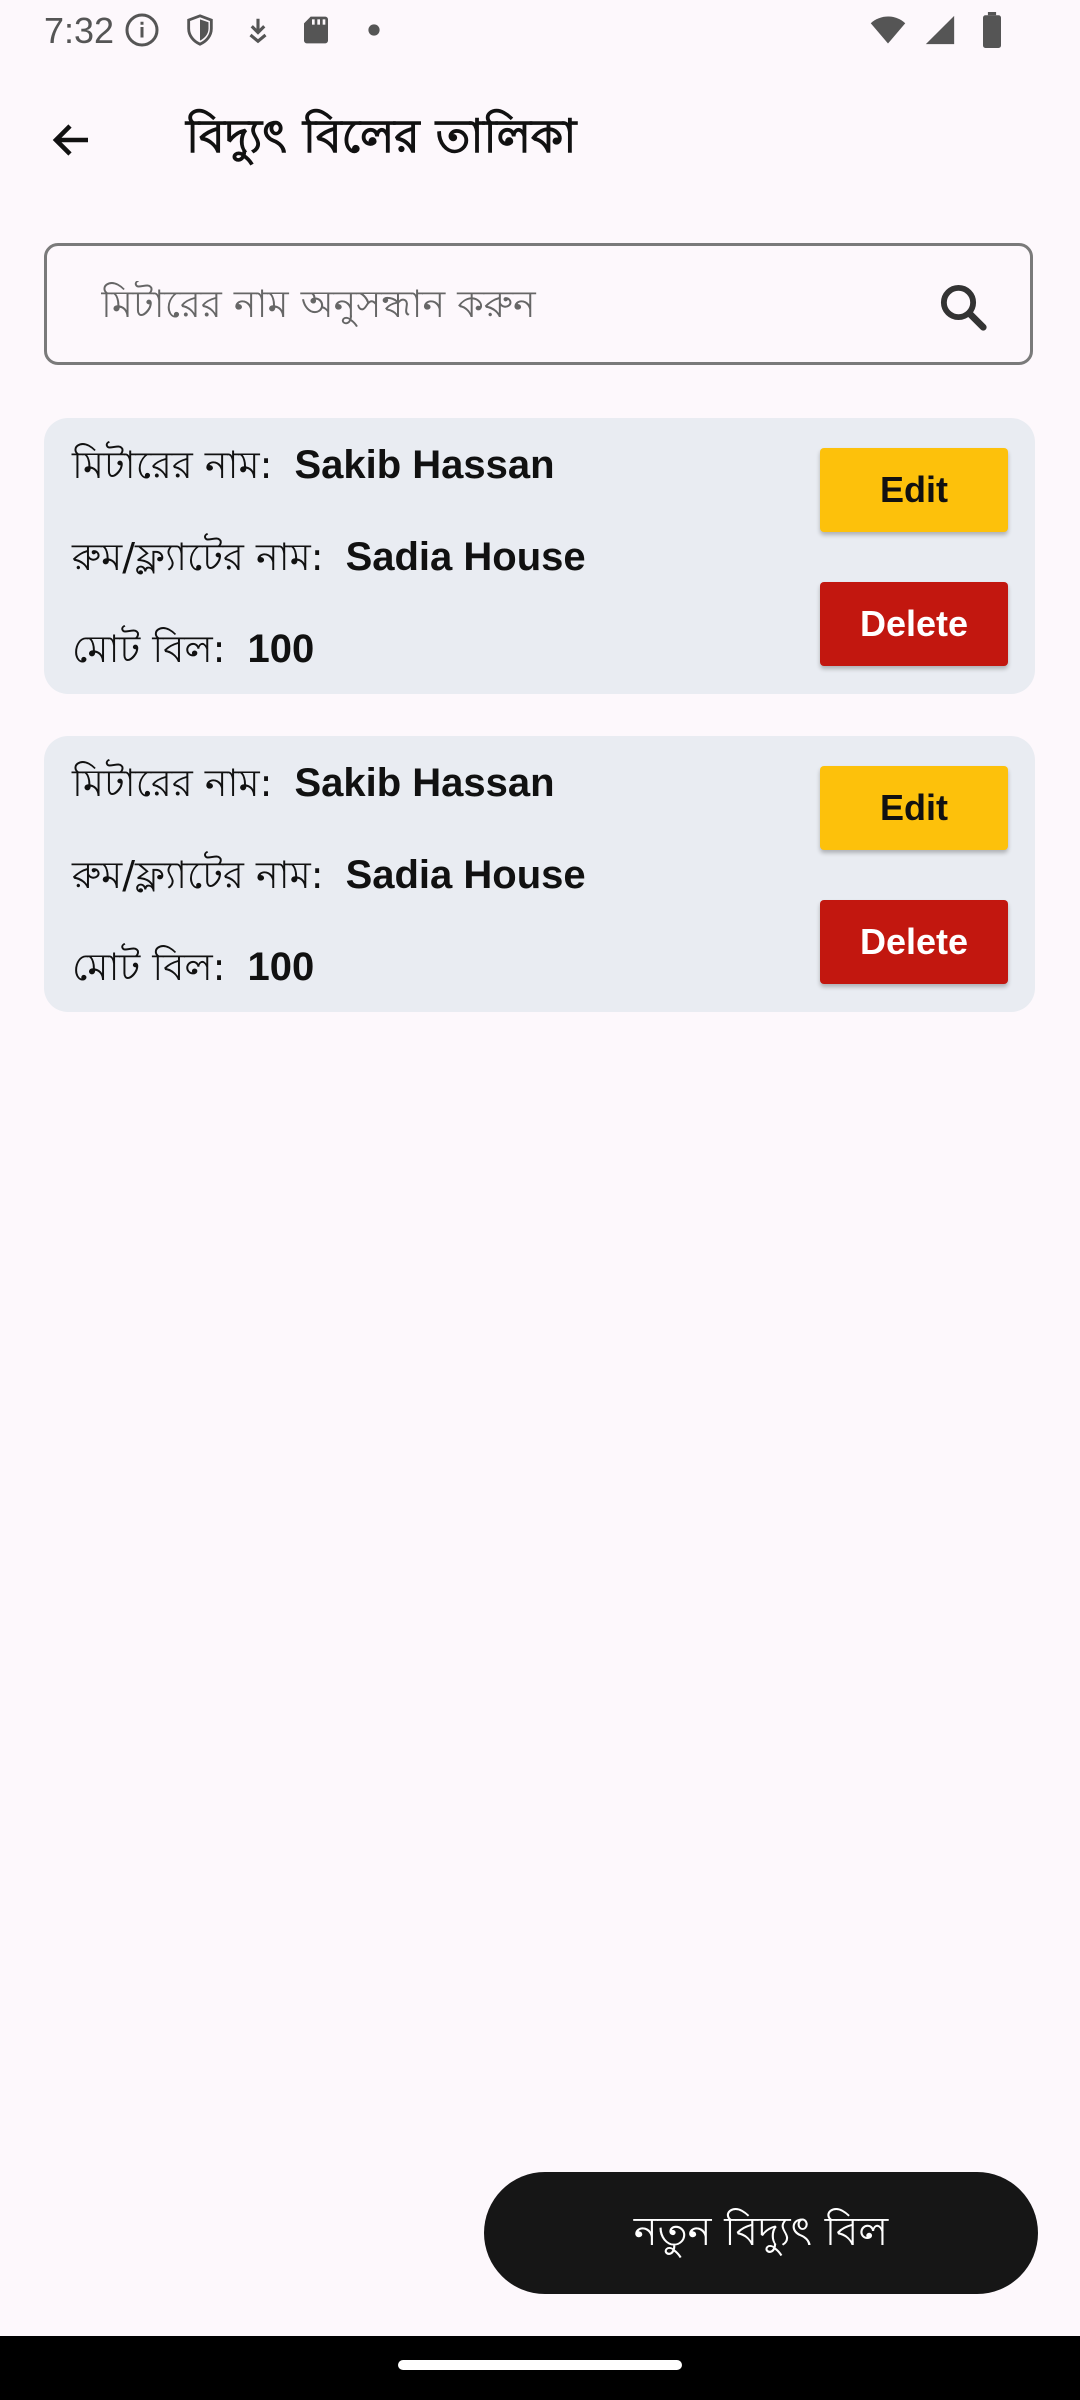 The width and height of the screenshot is (1080, 2400). Describe the element at coordinates (316, 30) in the screenshot. I see `sd-card-icon` at that location.